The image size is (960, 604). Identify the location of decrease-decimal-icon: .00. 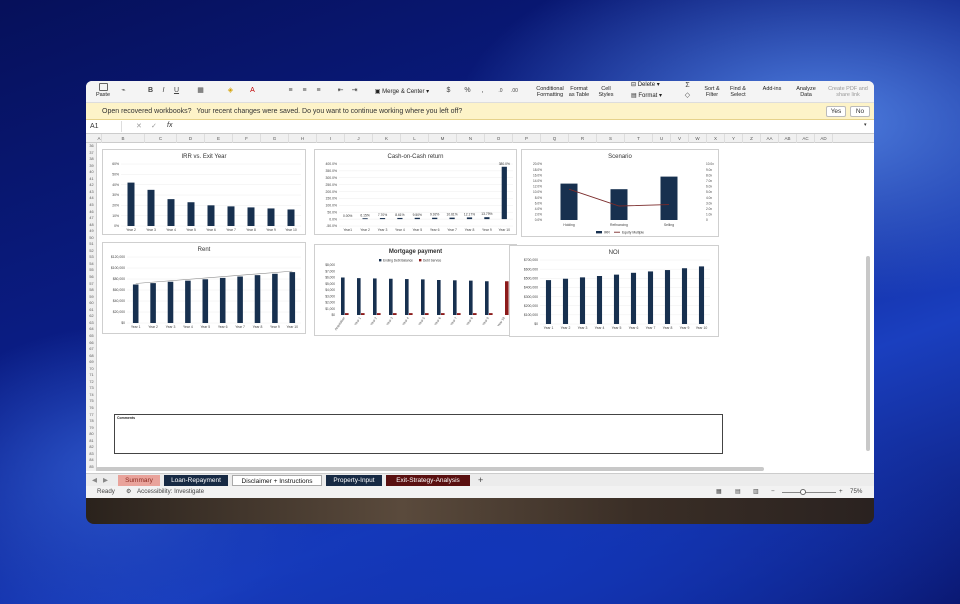
(514, 91).